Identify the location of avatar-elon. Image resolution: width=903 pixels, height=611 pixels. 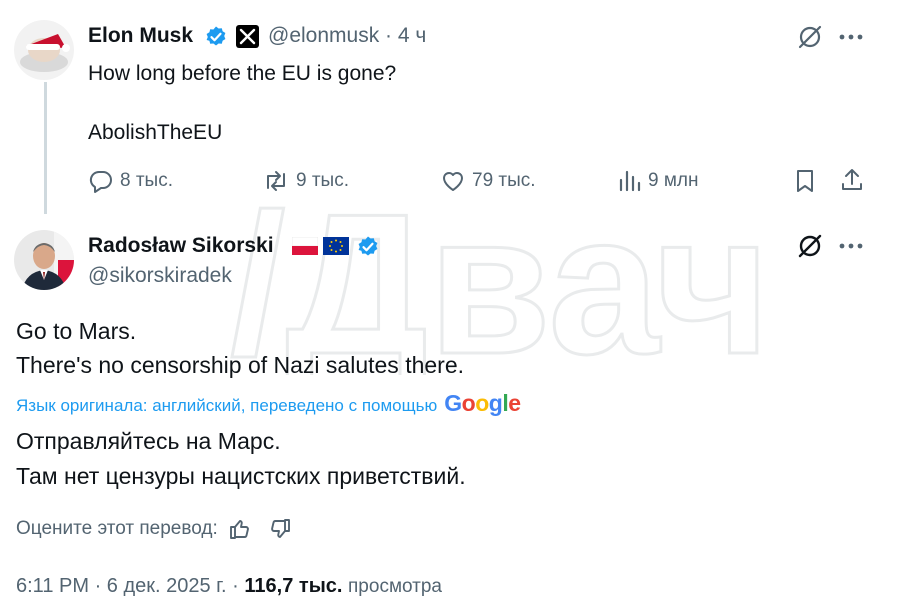
(44, 50).